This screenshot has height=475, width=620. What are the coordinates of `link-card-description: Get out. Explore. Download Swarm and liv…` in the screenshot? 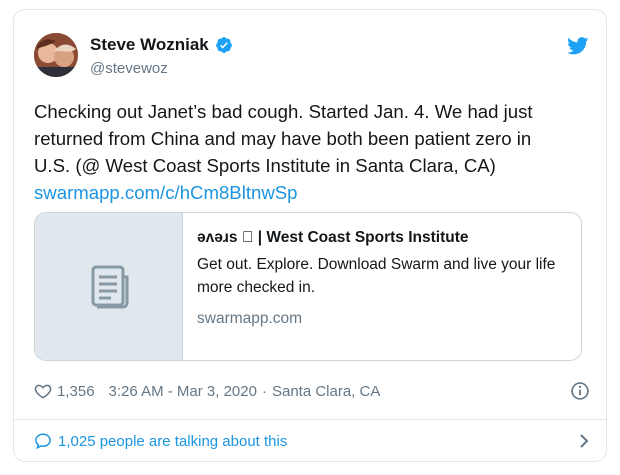 It's located at (376, 276).